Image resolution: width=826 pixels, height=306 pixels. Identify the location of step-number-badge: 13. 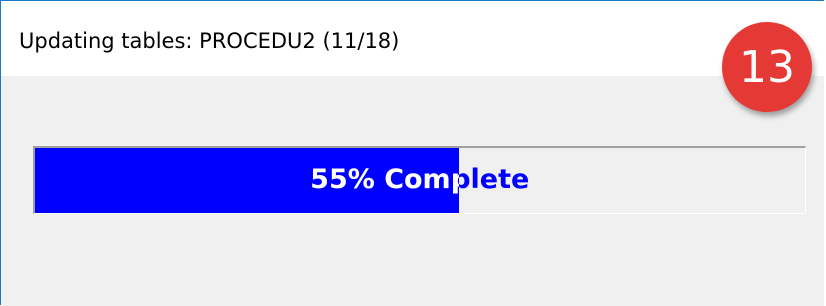
(767, 67).